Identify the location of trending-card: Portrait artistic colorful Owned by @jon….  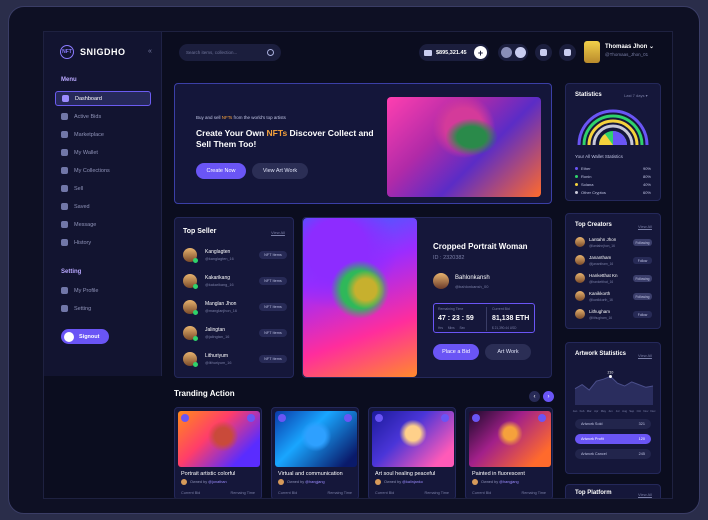
(218, 452).